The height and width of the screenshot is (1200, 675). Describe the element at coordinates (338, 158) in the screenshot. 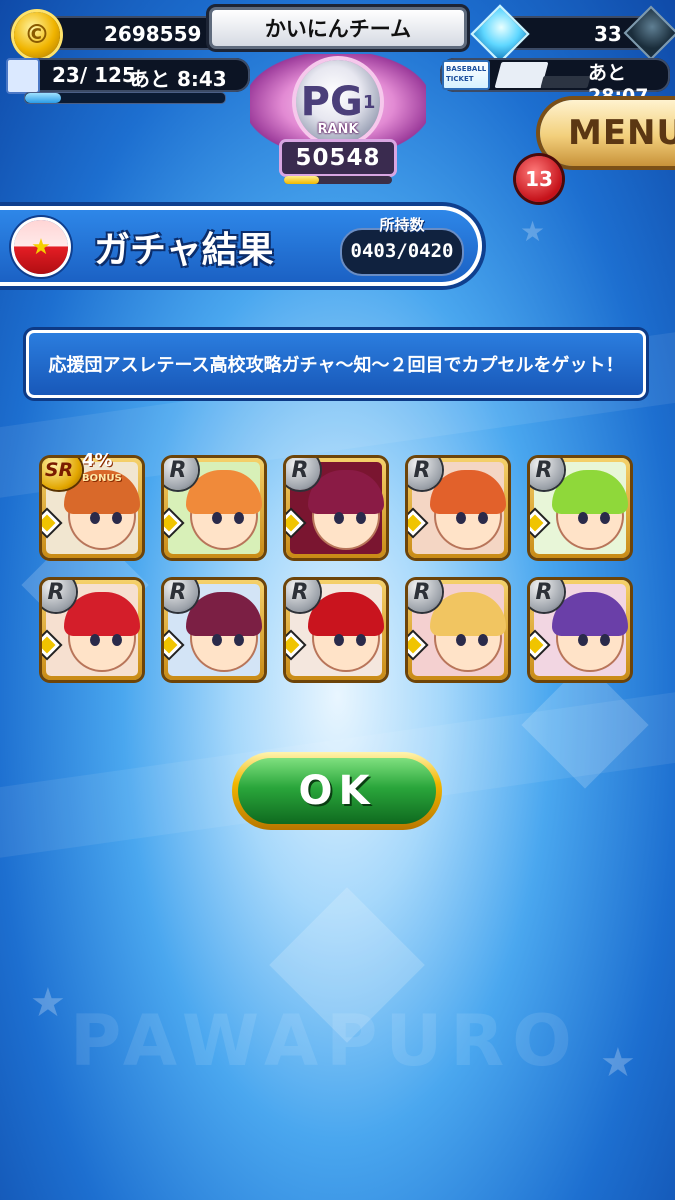

I see `rank-score: 50548` at that location.